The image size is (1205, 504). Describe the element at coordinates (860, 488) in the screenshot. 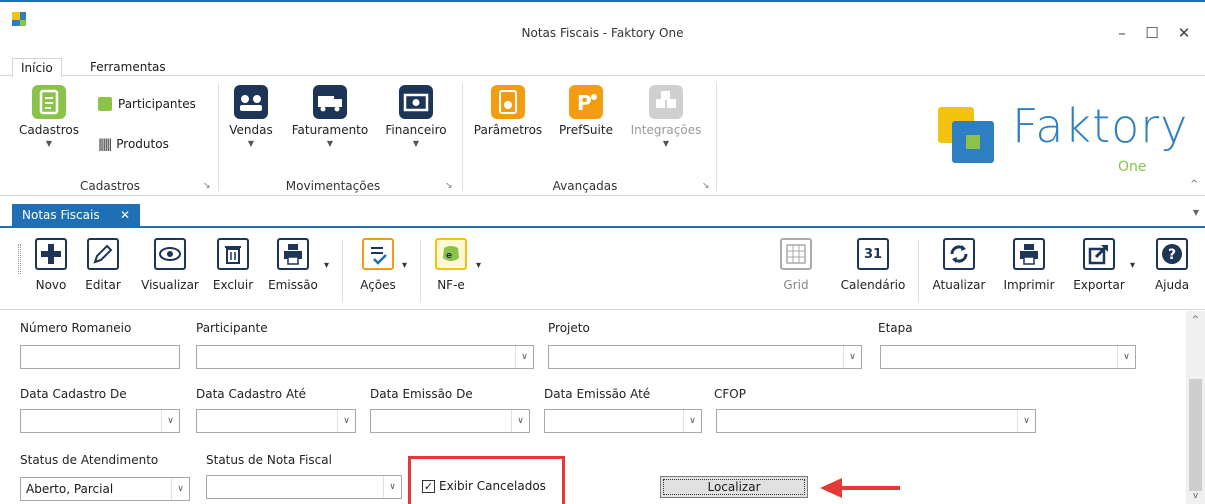

I see `arrow-left-icon` at that location.